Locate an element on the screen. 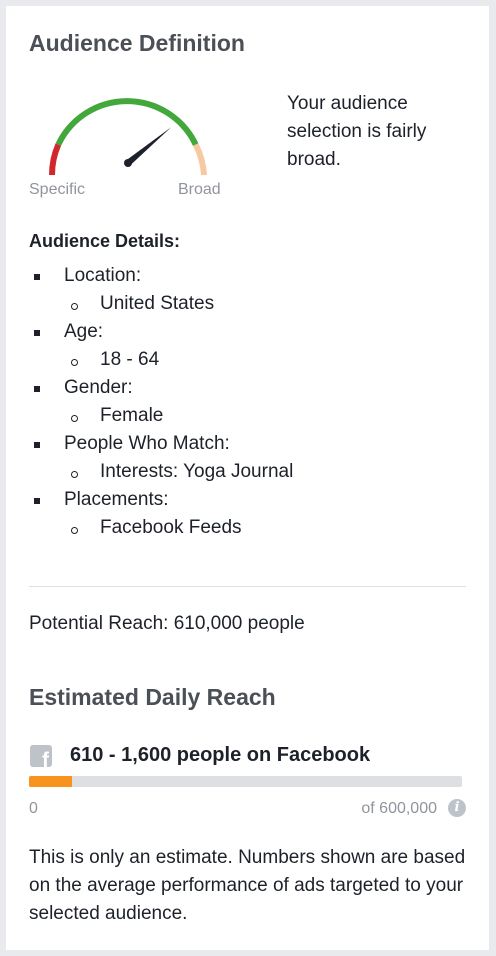 The width and height of the screenshot is (496, 956). daily-reach-estimate: 610 - 1,600 people on Facebook is located at coordinates (220, 755).